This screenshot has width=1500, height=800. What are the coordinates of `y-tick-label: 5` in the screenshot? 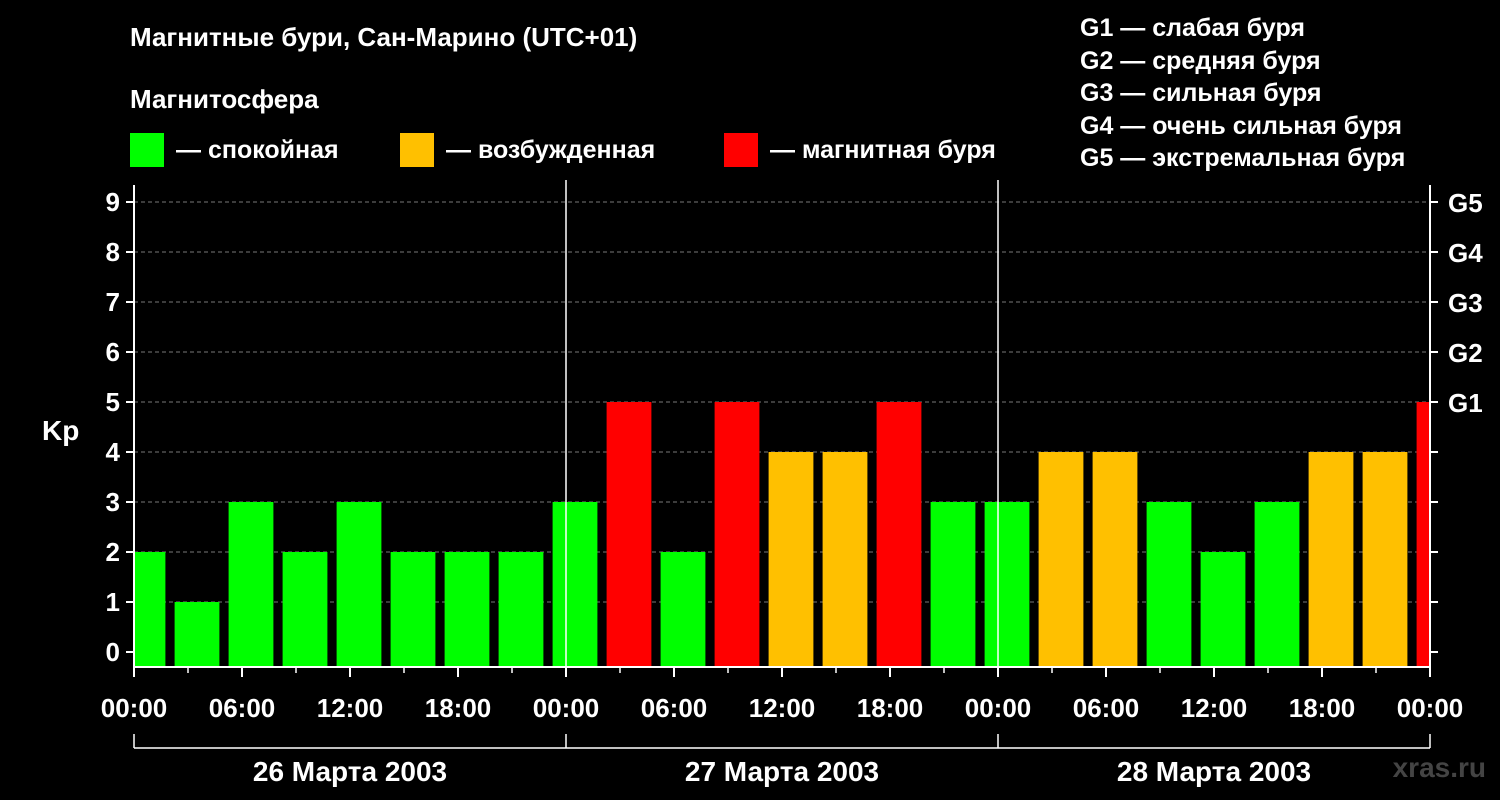 It's located at (113, 402).